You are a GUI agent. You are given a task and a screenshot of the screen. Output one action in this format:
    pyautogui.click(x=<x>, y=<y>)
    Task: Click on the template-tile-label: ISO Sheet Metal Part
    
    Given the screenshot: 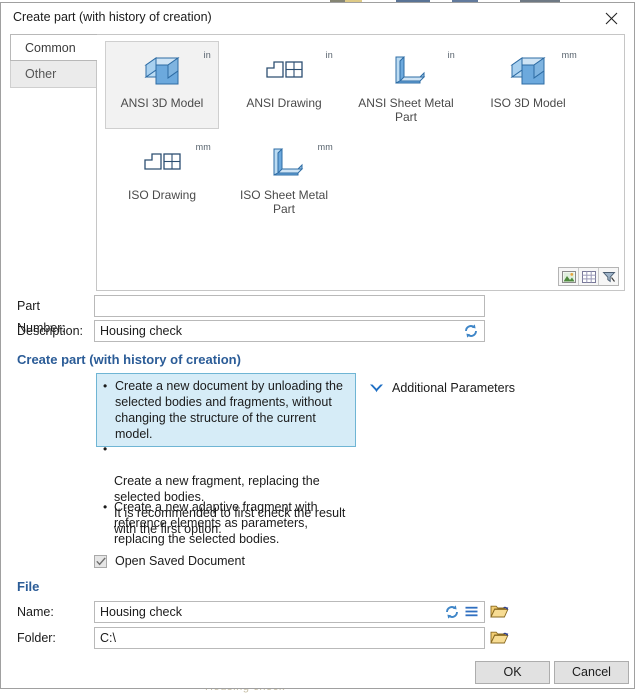 What is the action you would take?
    pyautogui.click(x=284, y=202)
    